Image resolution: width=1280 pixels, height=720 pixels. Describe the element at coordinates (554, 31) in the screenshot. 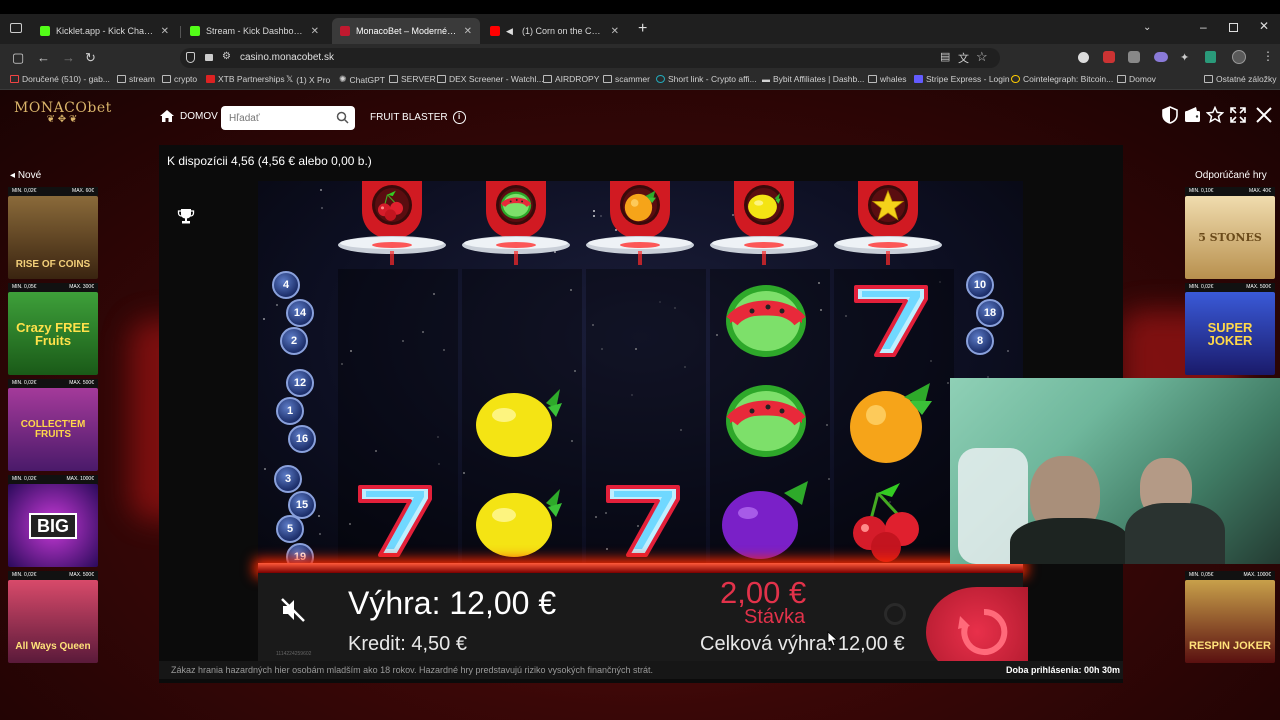

I see `tab-youtube: ◀ (1) Corn on the Curb - You ✕` at that location.